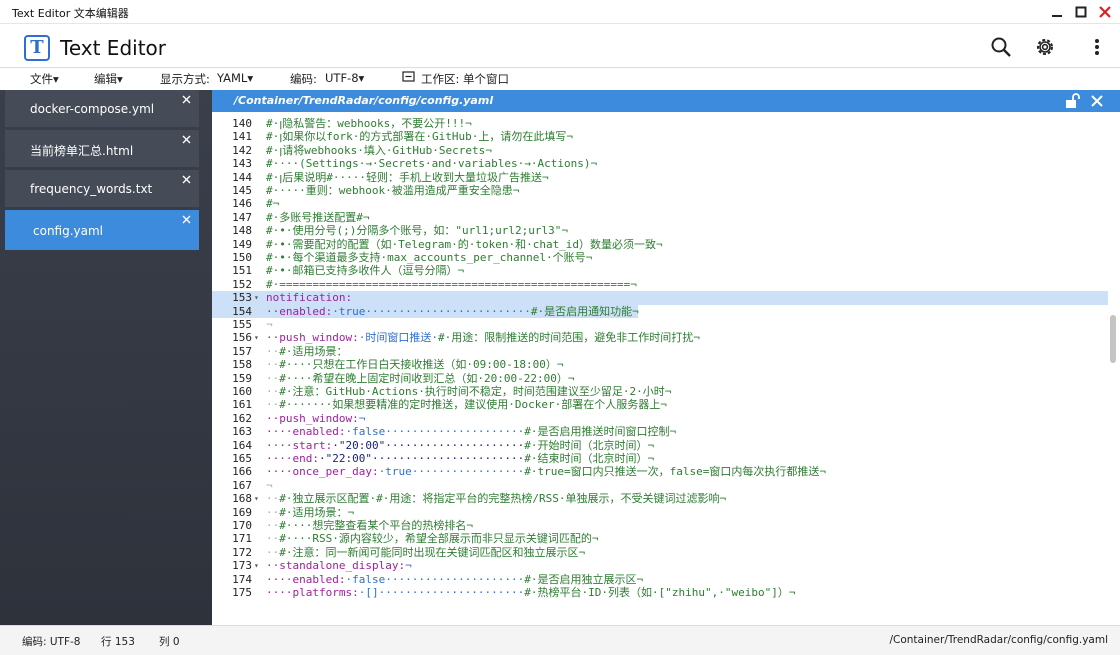 The height and width of the screenshot is (655, 1120). What do you see at coordinates (369, 123) in the screenshot?
I see `code-text: #·ꞁ隐私警告：webhooks，不要公开!!!¬` at bounding box center [369, 123].